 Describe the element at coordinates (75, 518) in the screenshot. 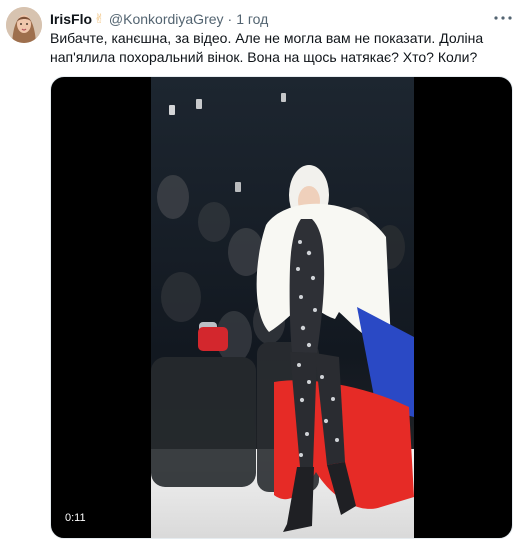

I see `video-timestamp: 0:11` at that location.